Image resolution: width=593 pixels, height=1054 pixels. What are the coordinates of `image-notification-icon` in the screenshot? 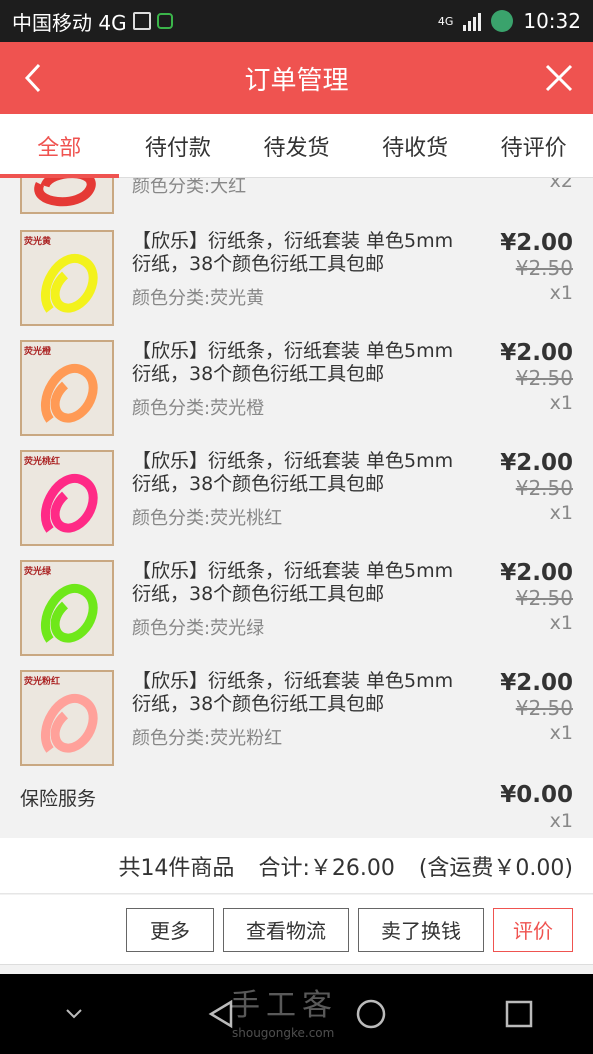 It's located at (141, 21).